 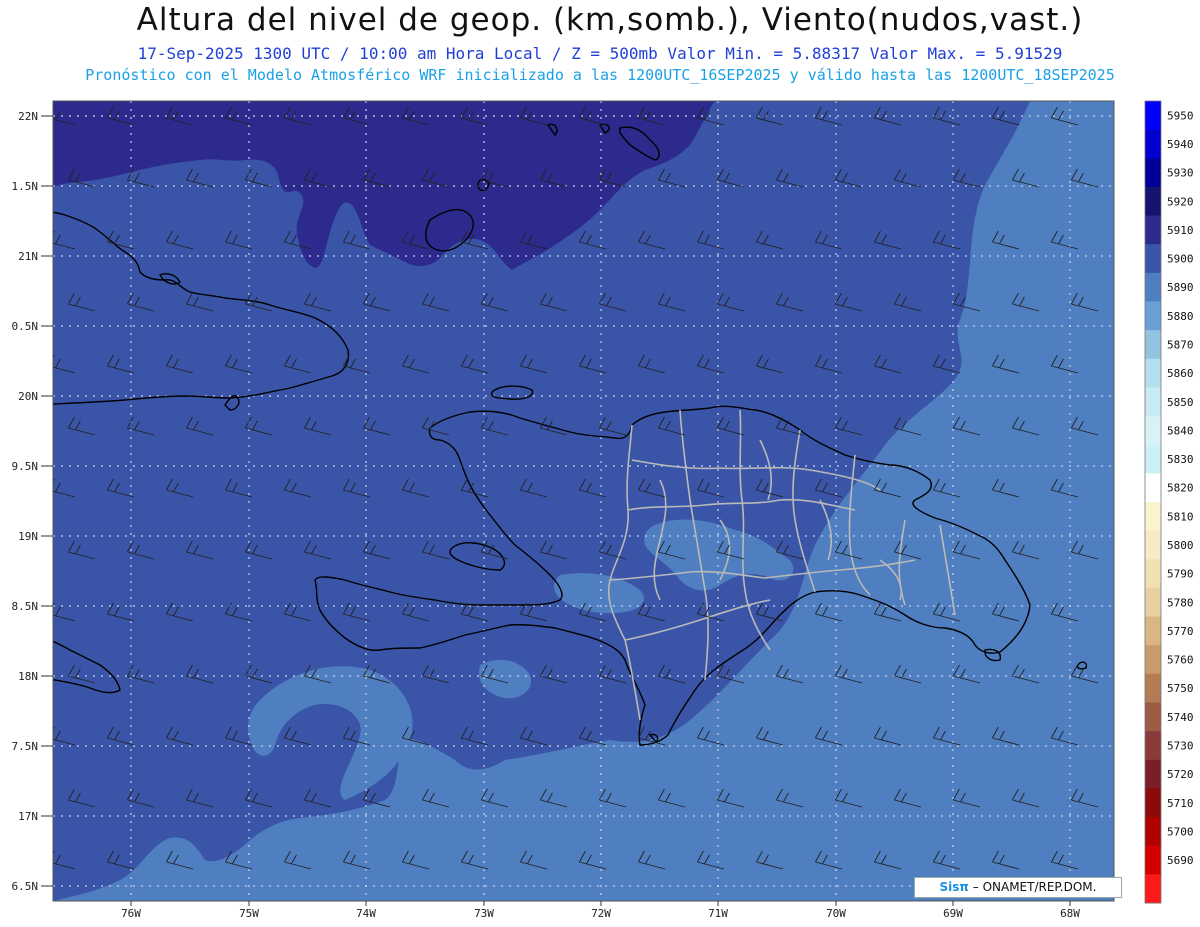 I want to click on latitude-label: 8.5N, so click(x=25, y=606).